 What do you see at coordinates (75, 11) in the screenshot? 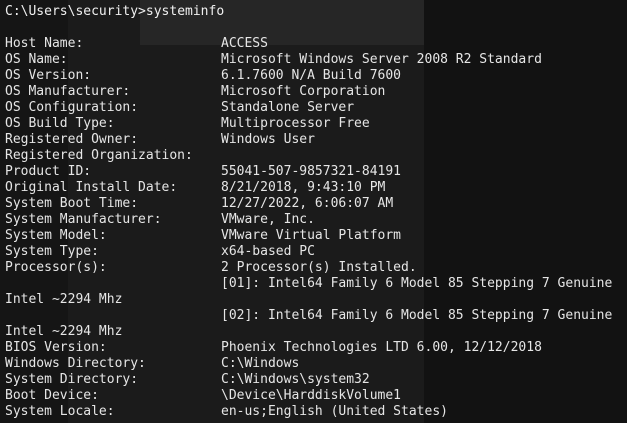
I see `prompt-path: C:\Users\security>` at bounding box center [75, 11].